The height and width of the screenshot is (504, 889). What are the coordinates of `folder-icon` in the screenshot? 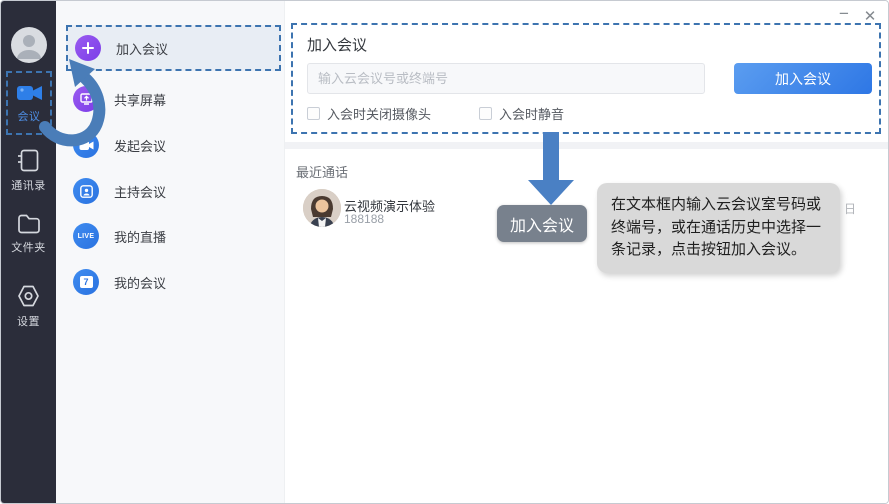 It's located at (28, 224).